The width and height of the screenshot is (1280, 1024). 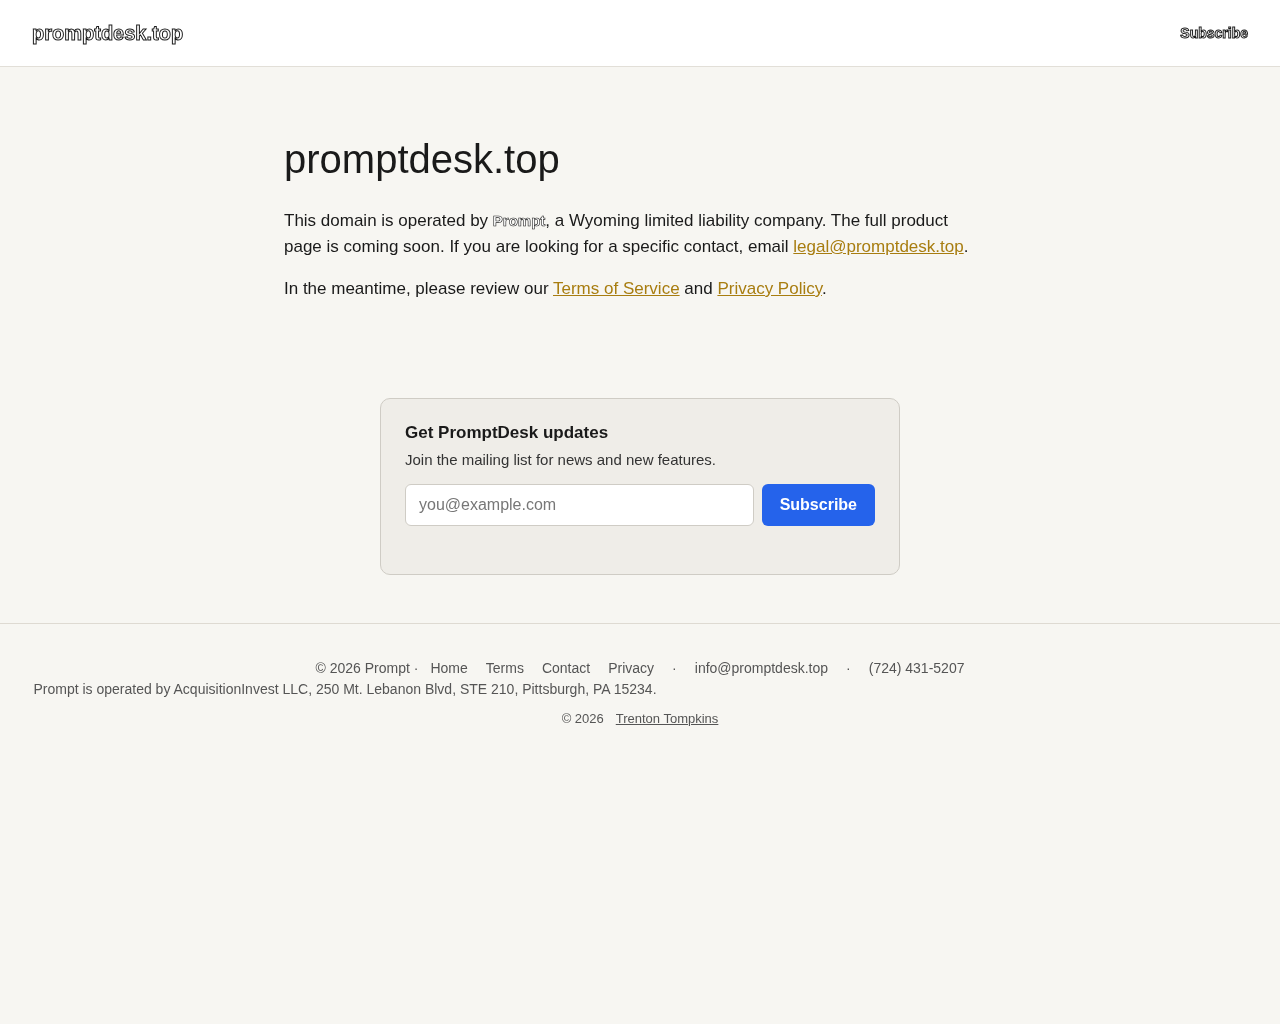 What do you see at coordinates (761, 668) in the screenshot?
I see `footer-email-link: info@promptdesk.top` at bounding box center [761, 668].